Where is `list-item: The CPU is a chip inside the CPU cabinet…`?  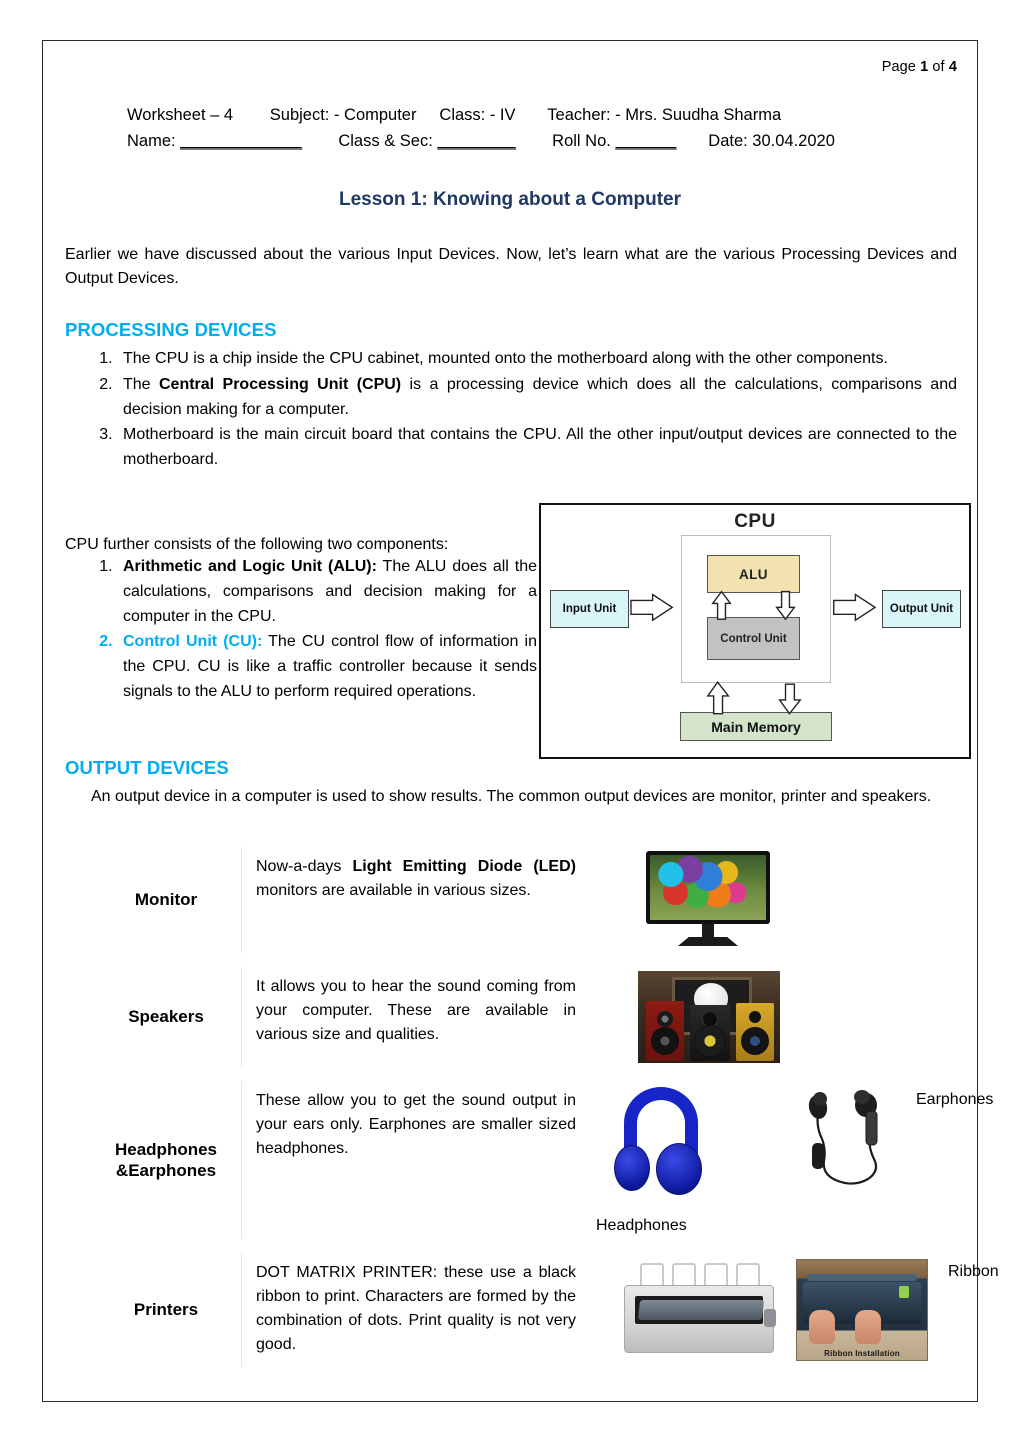
list-item: The CPU is a chip inside the CPU cabinet… is located at coordinates (537, 359).